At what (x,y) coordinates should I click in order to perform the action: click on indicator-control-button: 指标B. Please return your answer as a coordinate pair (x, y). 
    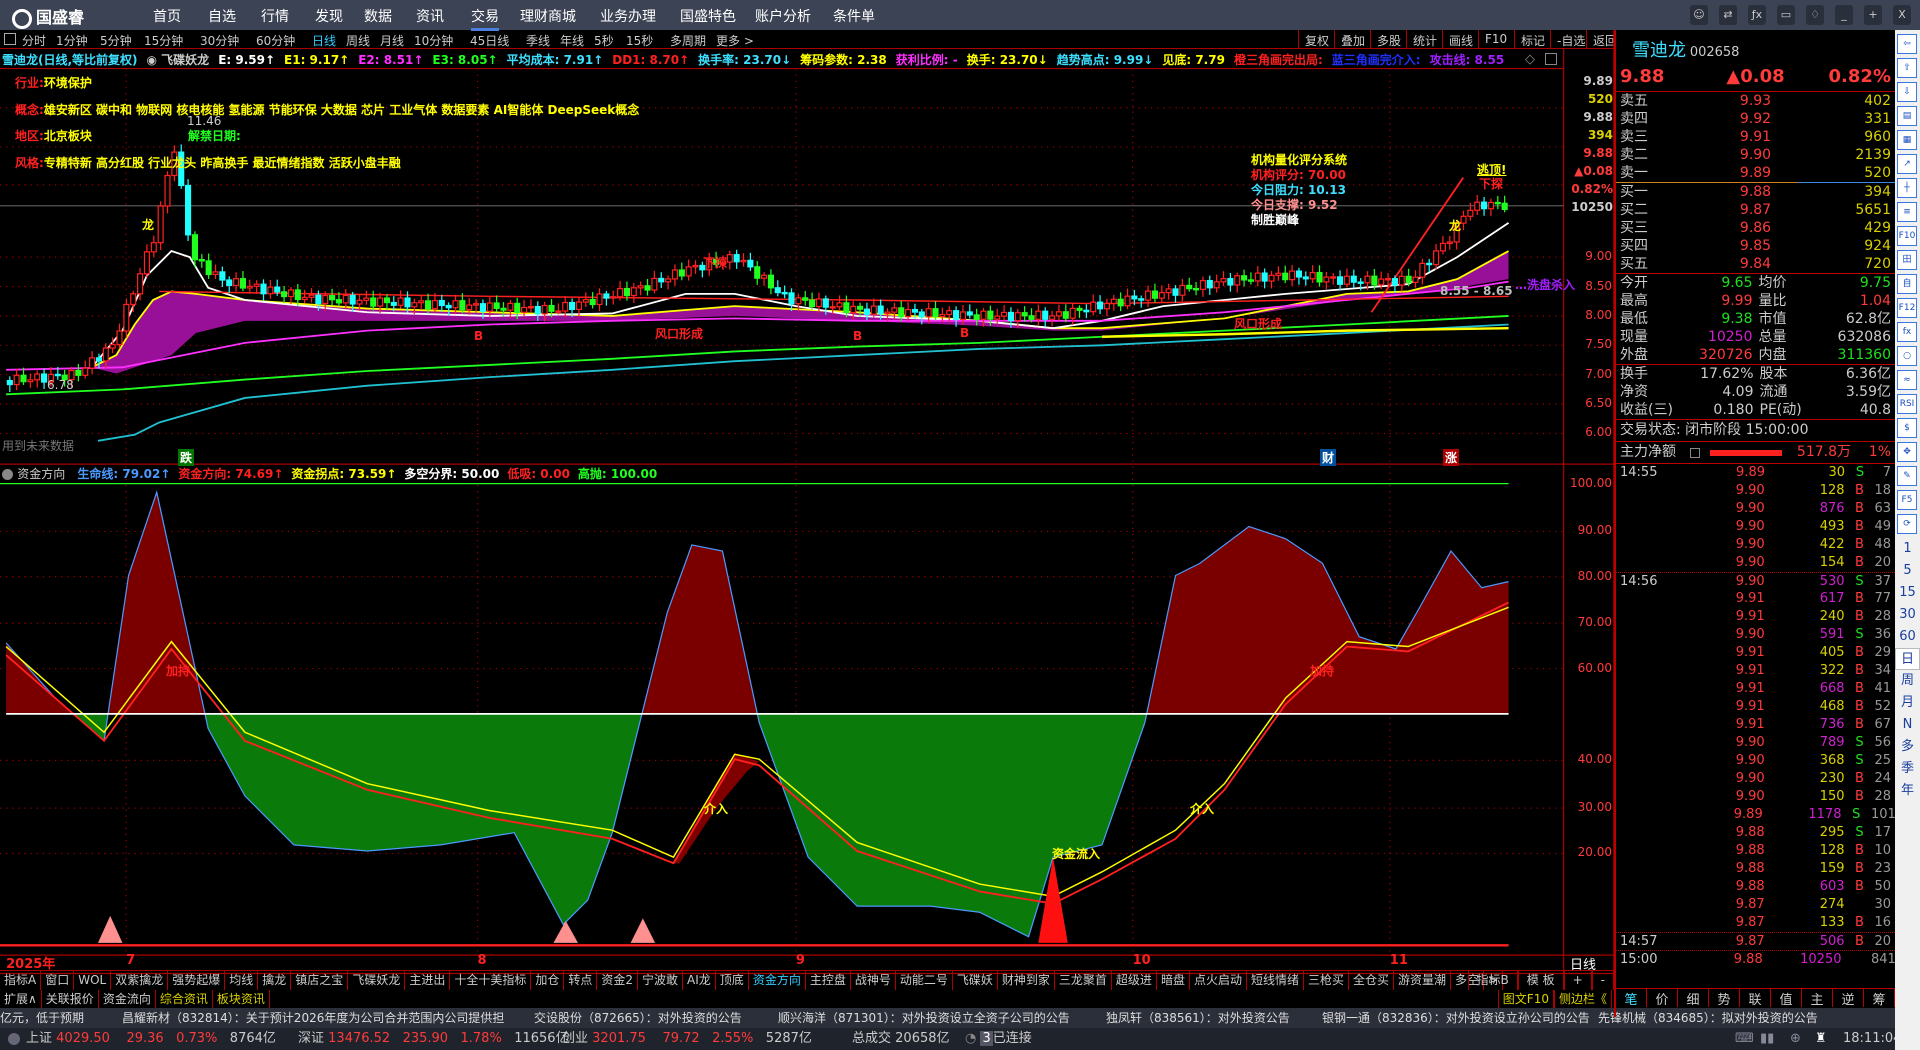
    Looking at the image, I should click on (1492, 980).